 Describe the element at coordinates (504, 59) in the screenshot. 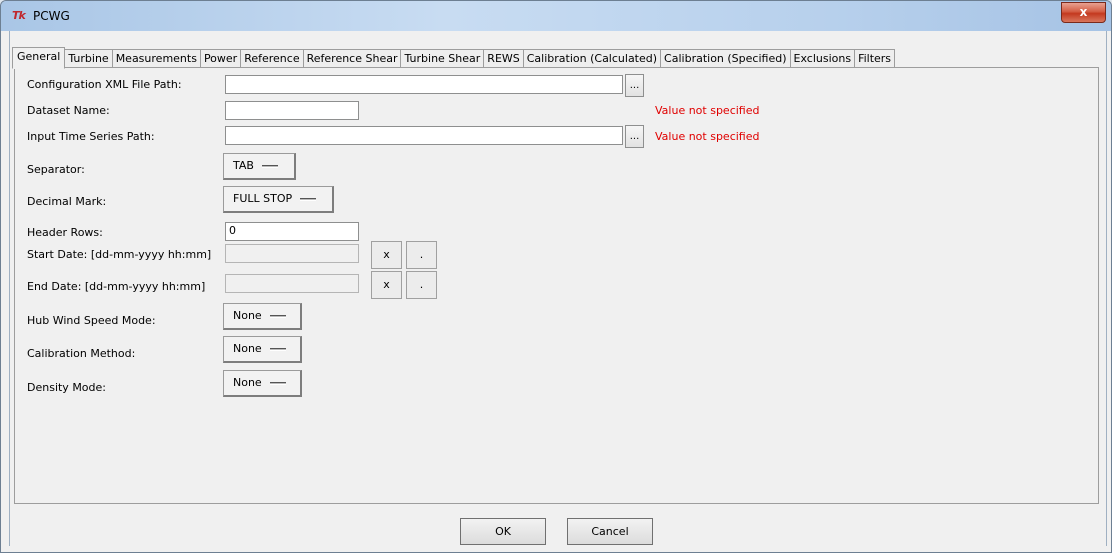

I see `tab-rews: REWS` at that location.